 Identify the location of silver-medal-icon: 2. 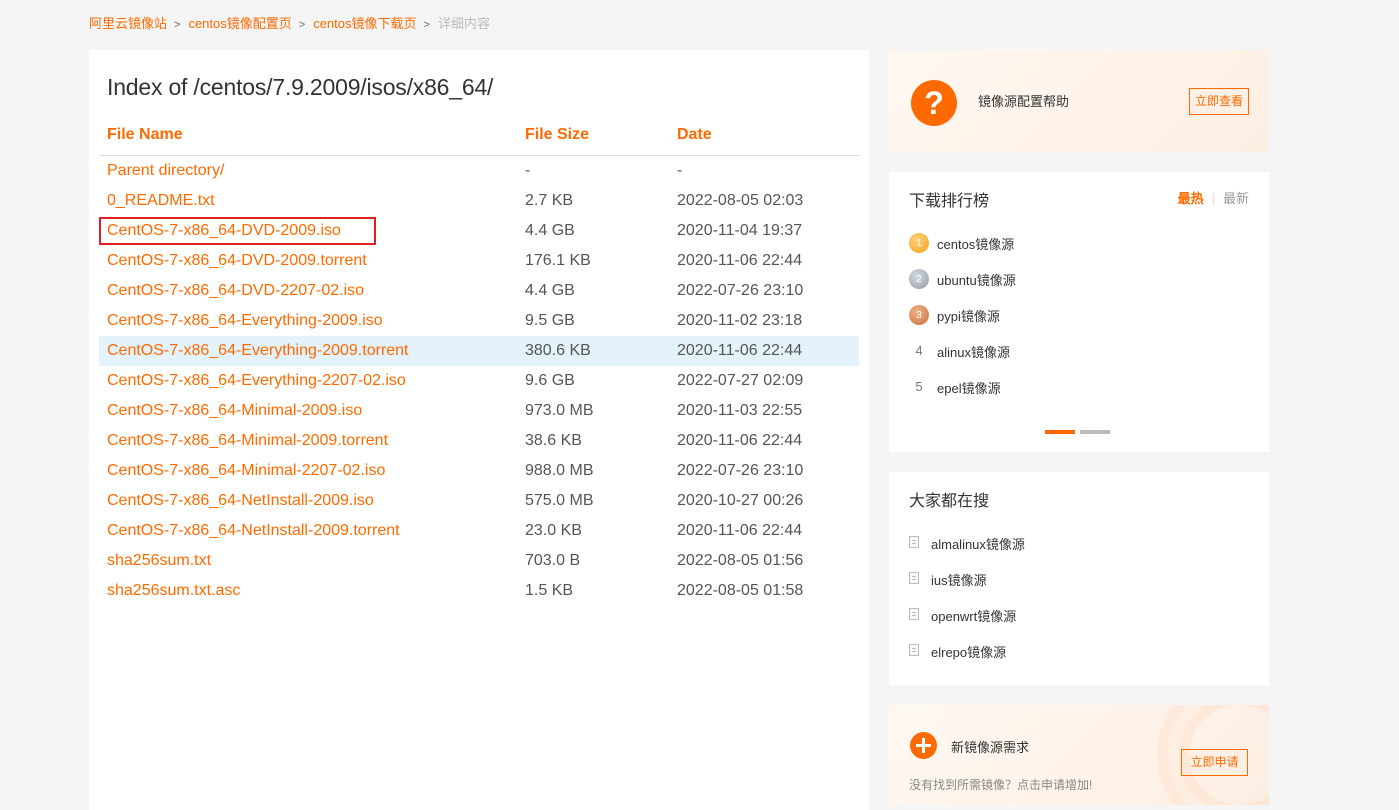
(919, 279).